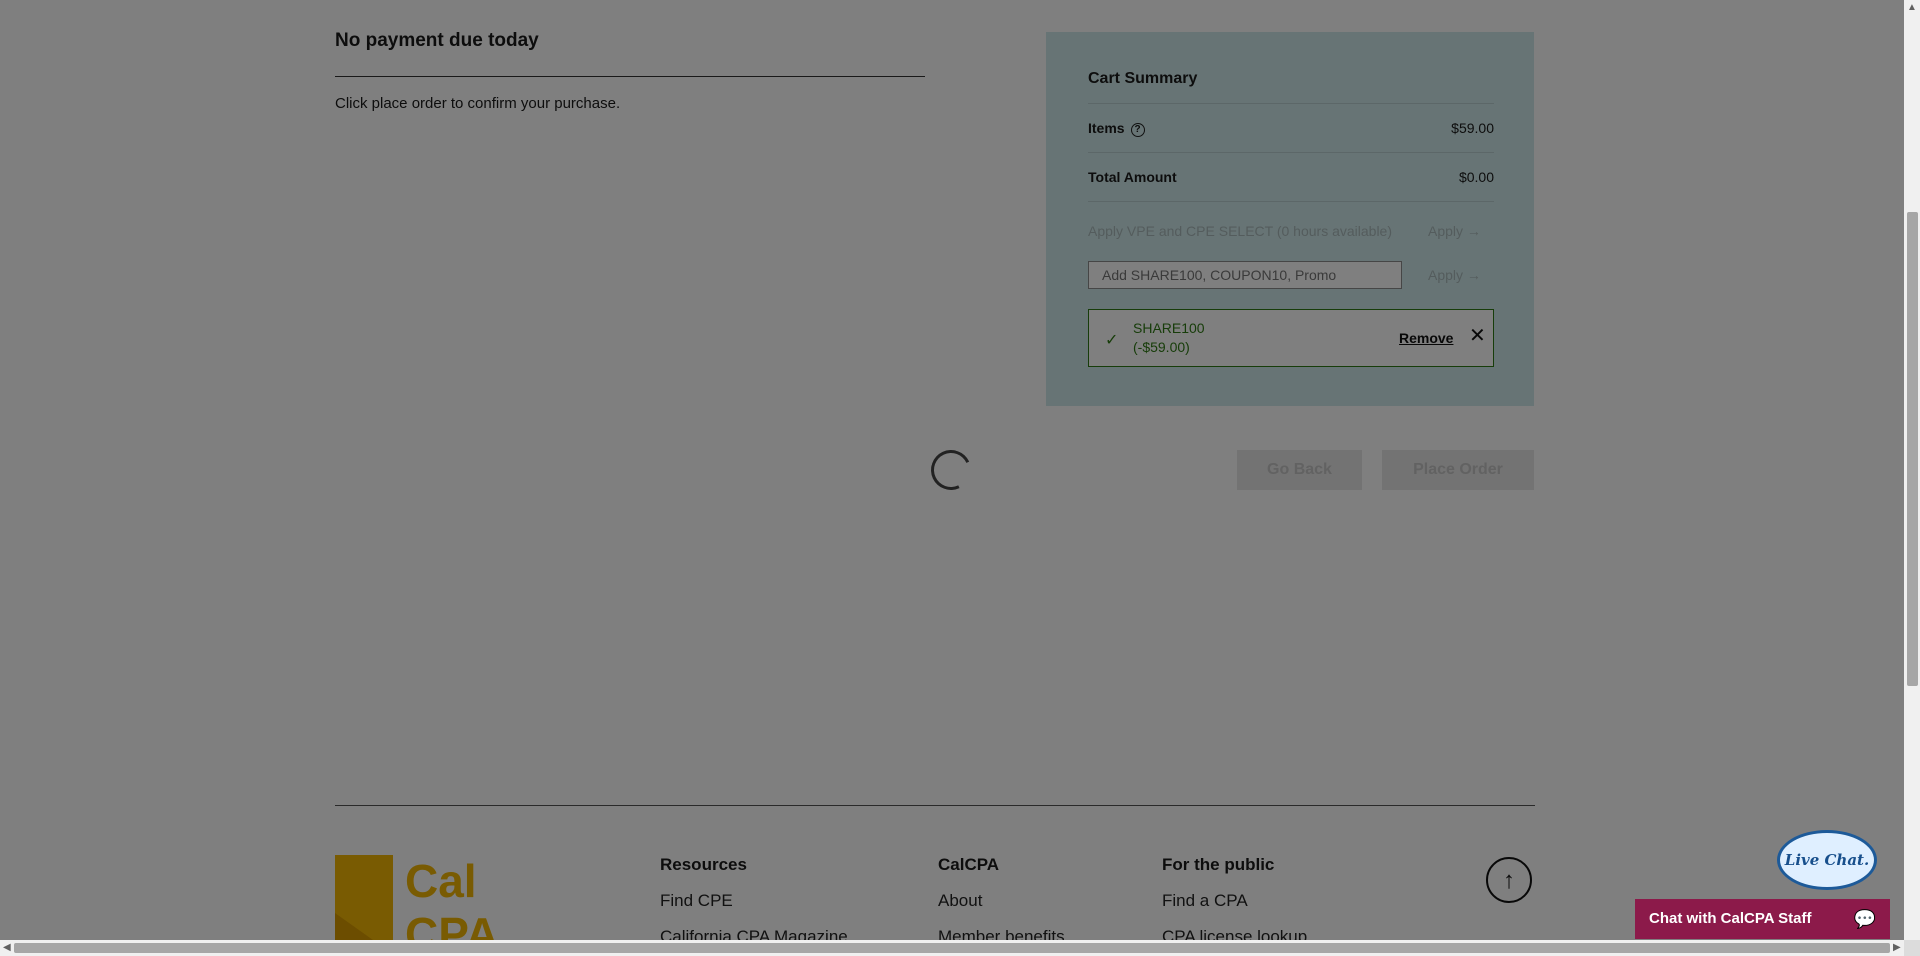 This screenshot has width=1920, height=956. I want to click on chat-with-staff-button: Chat with CalCPA Staff 💬, so click(1762, 919).